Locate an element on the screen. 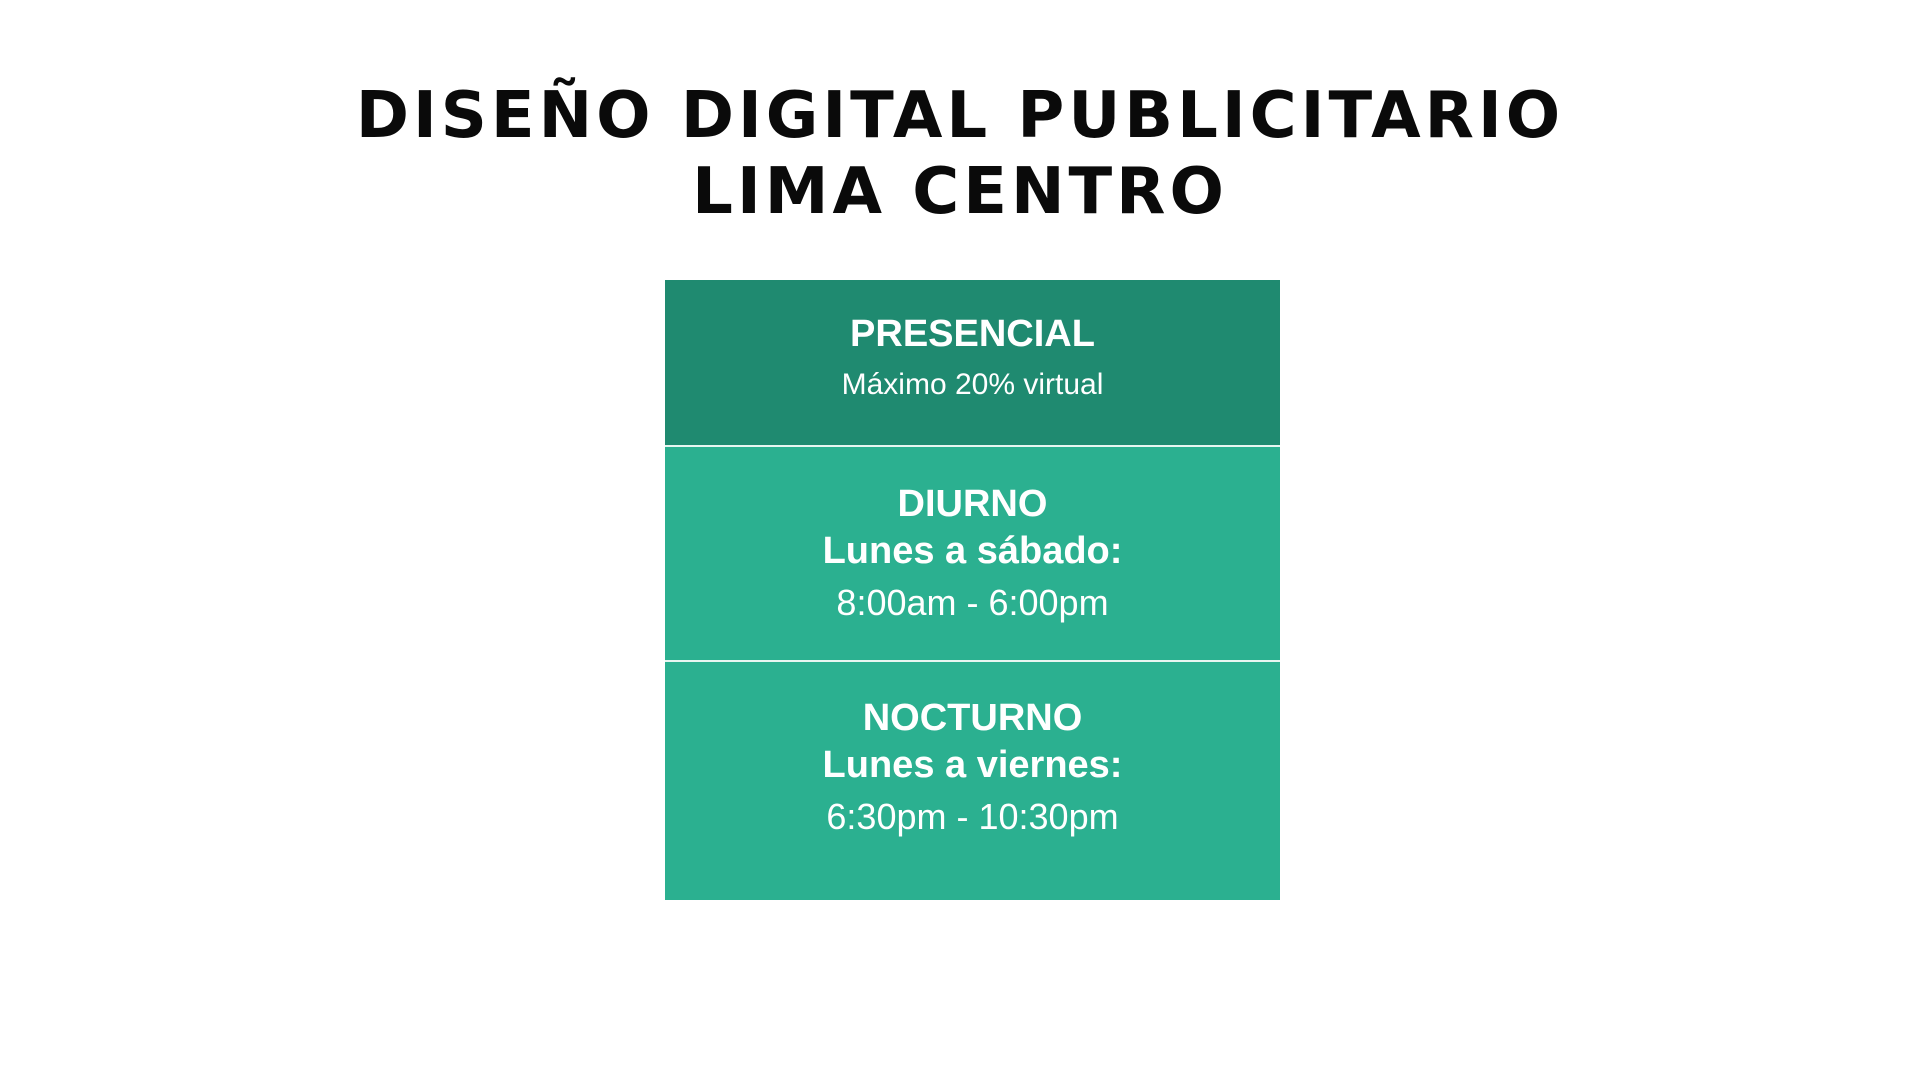  schedule-day-section: DIURNO Lunes a sábado: 8:00am - 6:00pm is located at coordinates (972, 554).